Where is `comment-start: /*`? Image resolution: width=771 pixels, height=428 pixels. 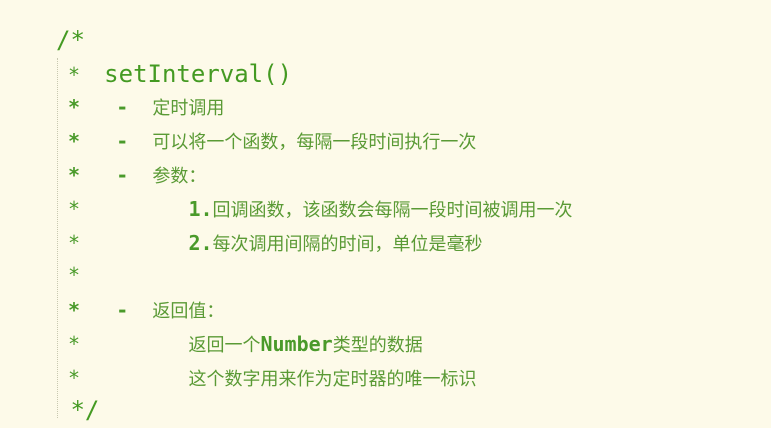 comment-start: /* is located at coordinates (70, 40).